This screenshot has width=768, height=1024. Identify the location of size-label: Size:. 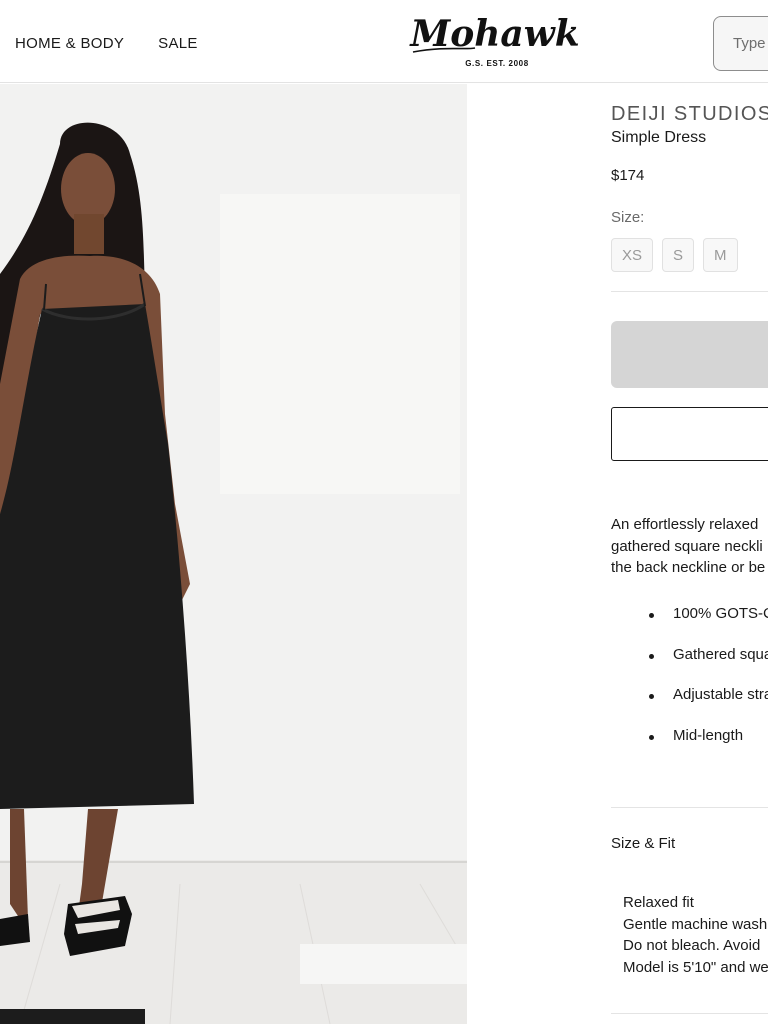
(628, 217).